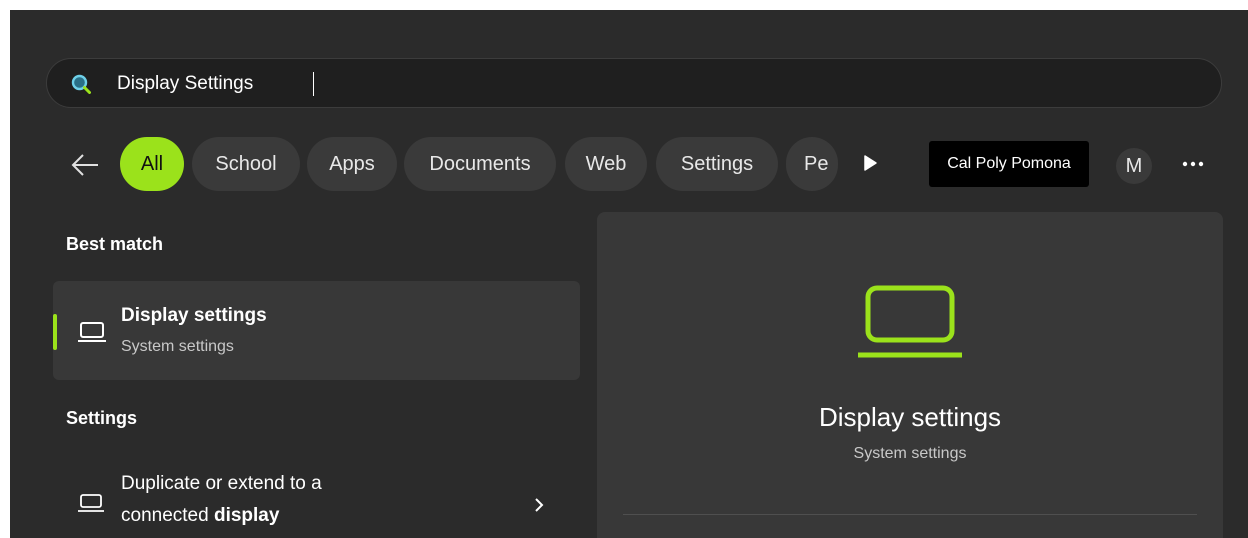  What do you see at coordinates (85, 165) in the screenshot?
I see `back-arrow-icon` at bounding box center [85, 165].